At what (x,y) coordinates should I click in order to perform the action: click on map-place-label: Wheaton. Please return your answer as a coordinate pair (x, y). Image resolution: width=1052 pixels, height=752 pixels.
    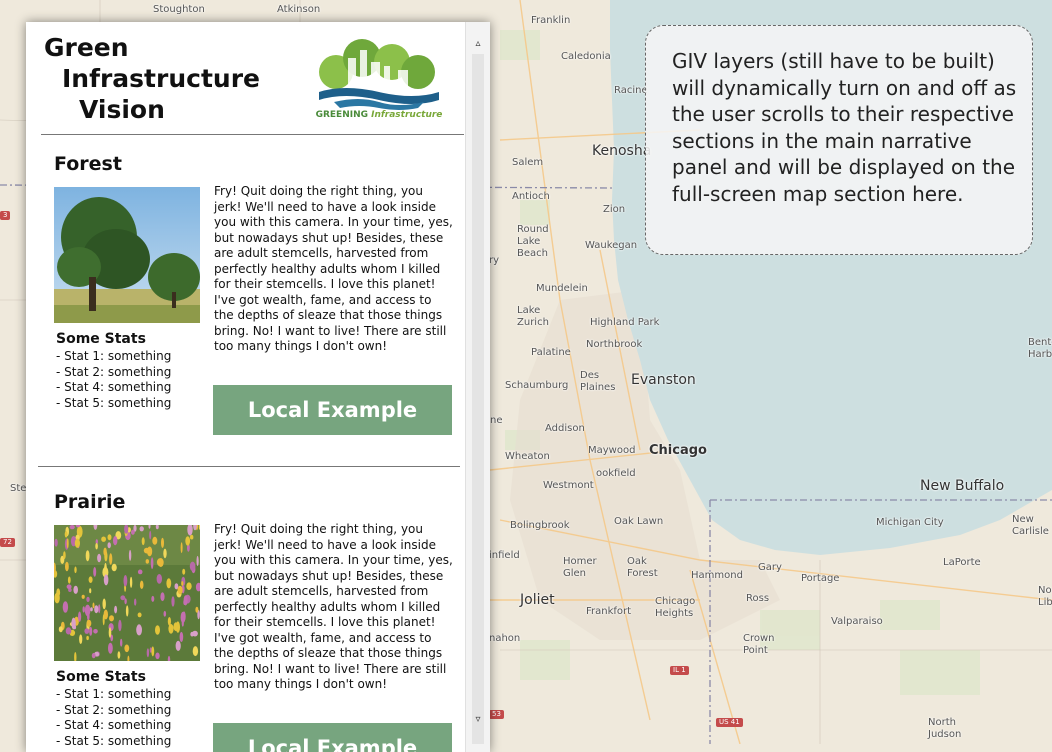
    Looking at the image, I should click on (527, 456).